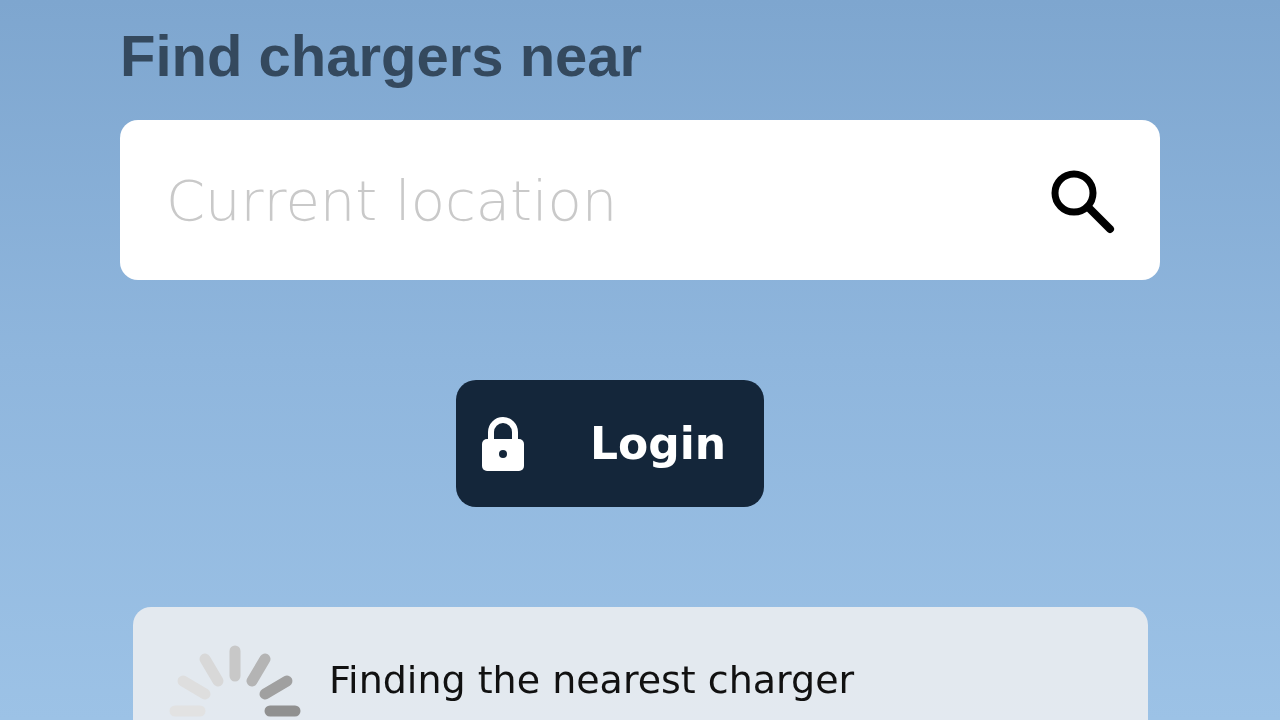 The width and height of the screenshot is (1280, 720). What do you see at coordinates (235, 681) in the screenshot?
I see `loading-spinner-icon` at bounding box center [235, 681].